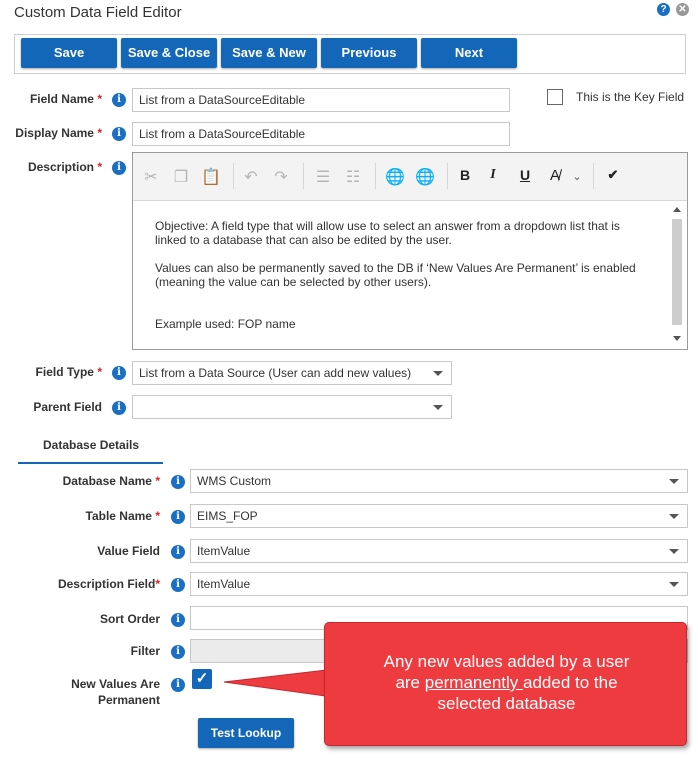  Describe the element at coordinates (555, 175) in the screenshot. I see `text-color-icon: A̸` at that location.